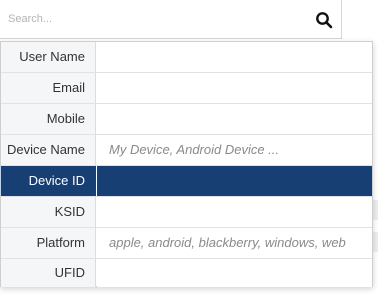 The width and height of the screenshot is (378, 295). Describe the element at coordinates (48, 119) in the screenshot. I see `field-label: Mobile` at that location.